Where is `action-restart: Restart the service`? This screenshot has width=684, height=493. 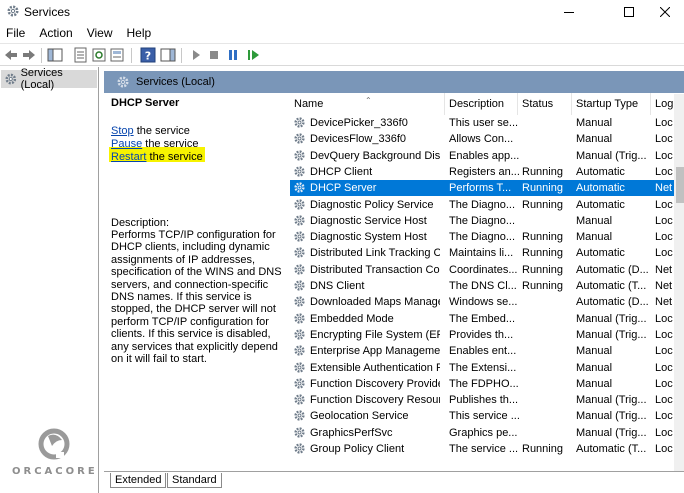
action-restart: Restart the service is located at coordinates (157, 157).